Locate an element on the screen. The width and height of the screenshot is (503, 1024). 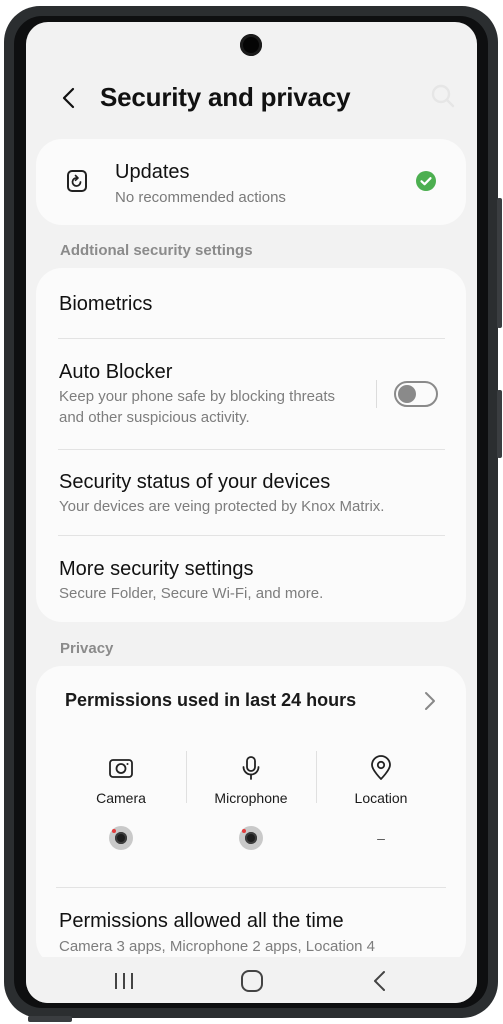
security-status-title: Security status of your devices is located at coordinates (195, 482).